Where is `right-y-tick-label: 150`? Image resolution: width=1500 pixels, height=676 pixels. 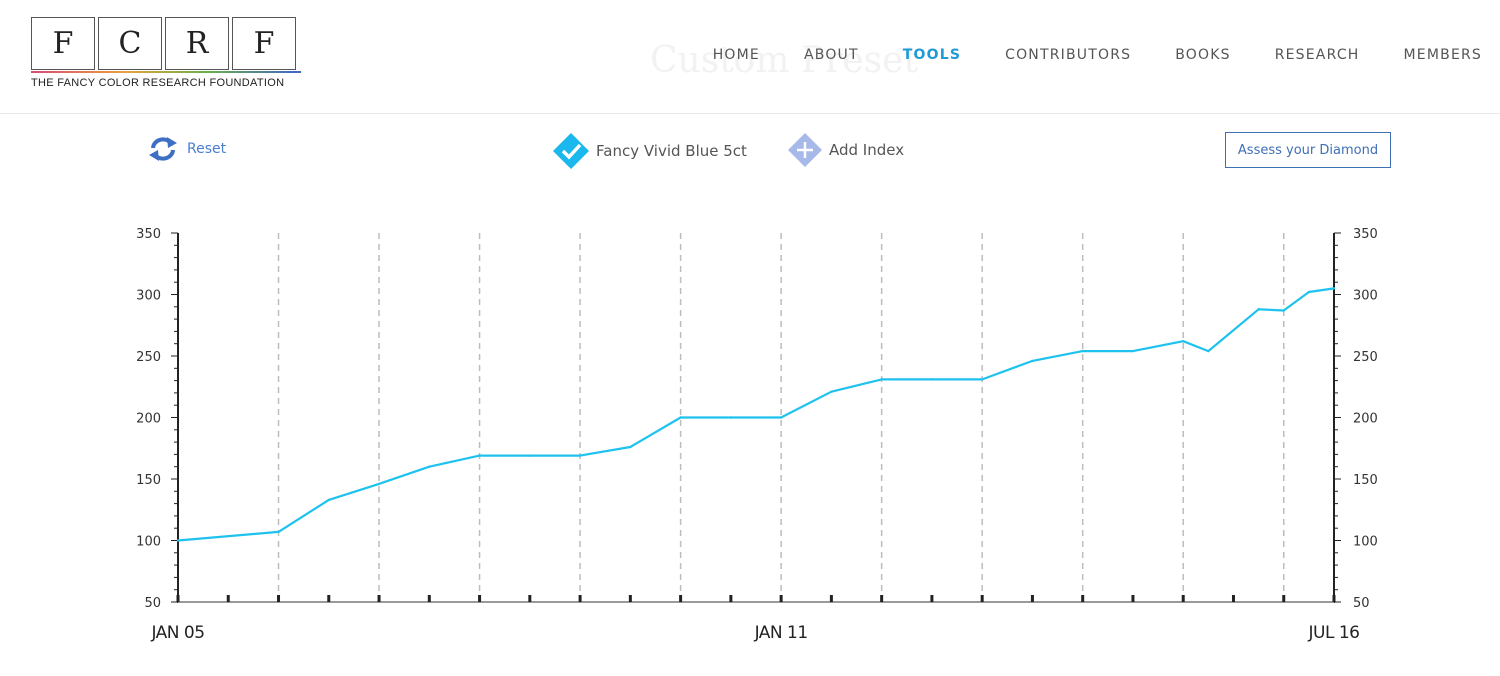
right-y-tick-label: 150 is located at coordinates (1365, 480).